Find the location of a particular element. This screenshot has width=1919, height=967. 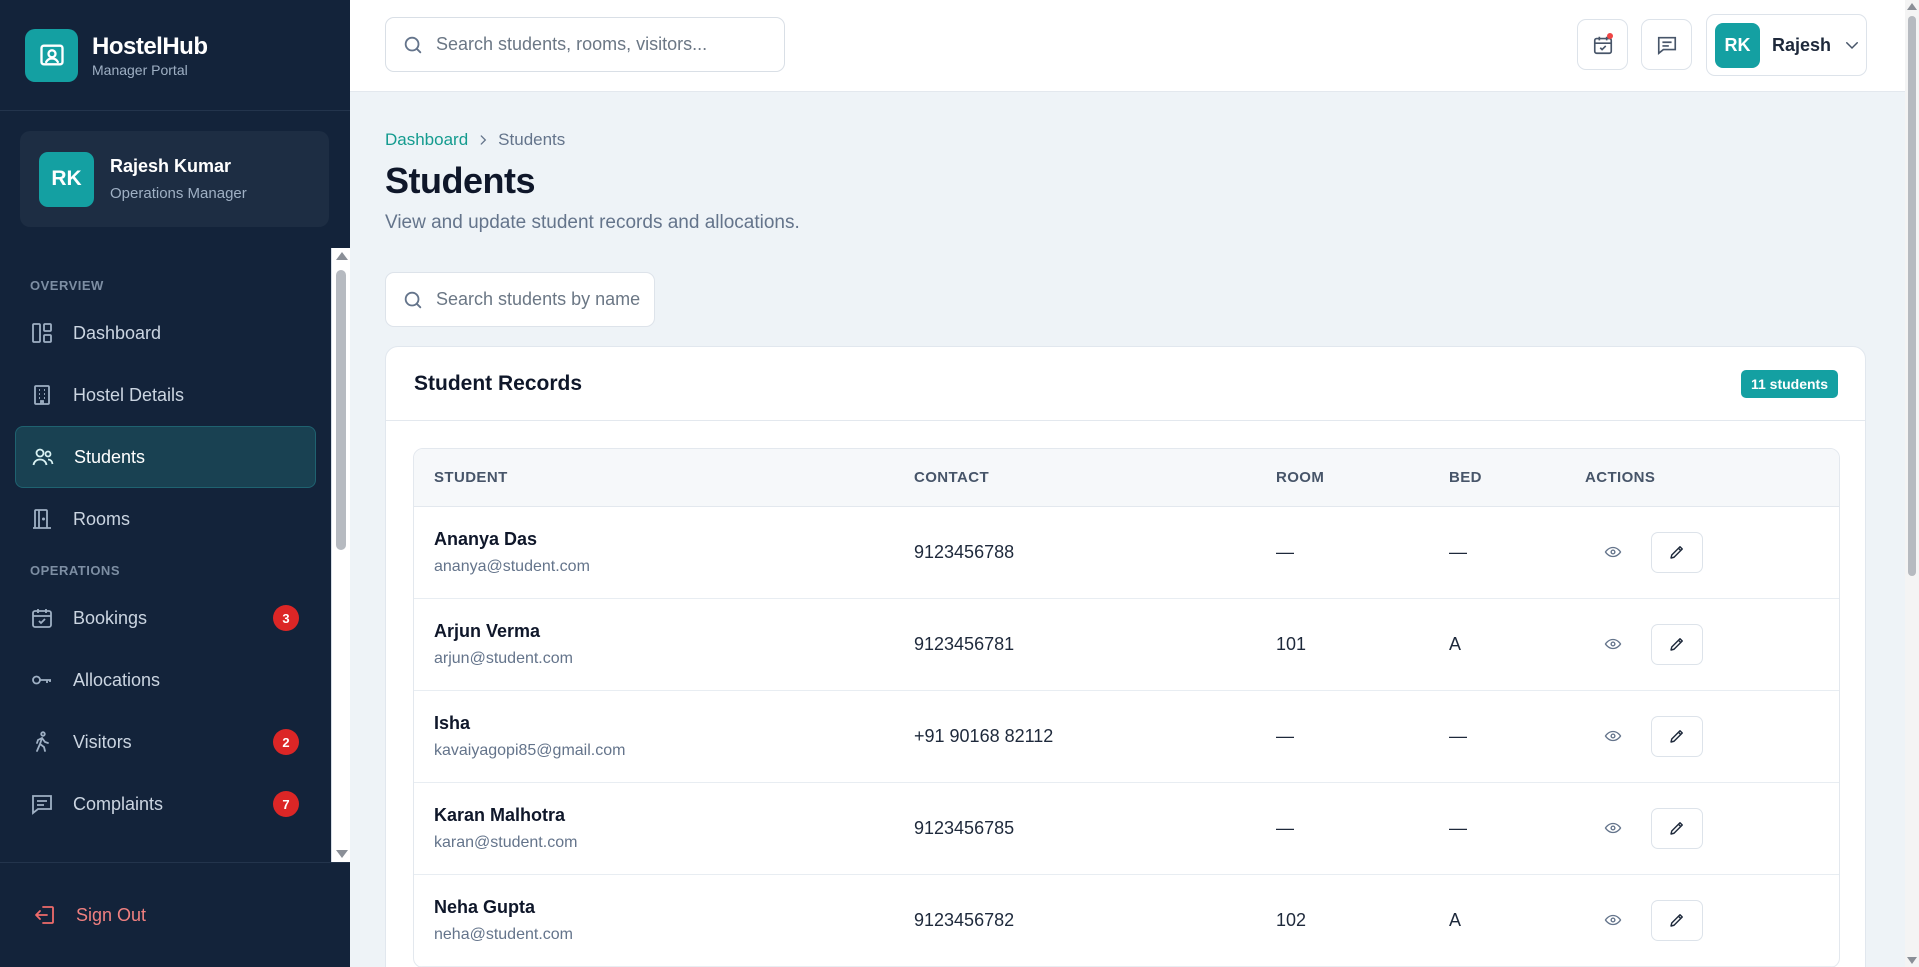

id-badge-icon is located at coordinates (51, 55).